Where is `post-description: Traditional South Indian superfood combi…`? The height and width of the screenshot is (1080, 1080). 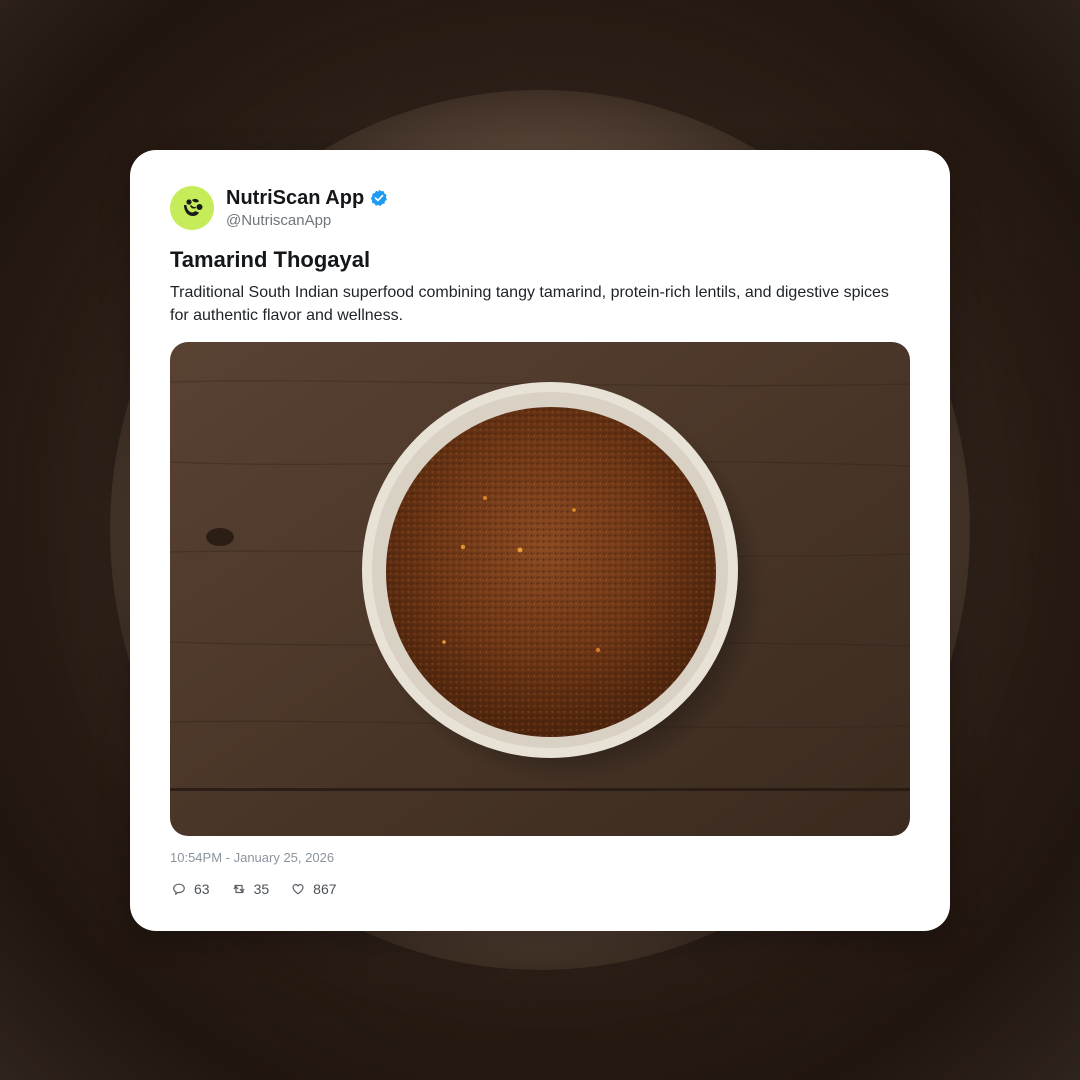
post-description: Traditional South Indian superfood combi… is located at coordinates (529, 304).